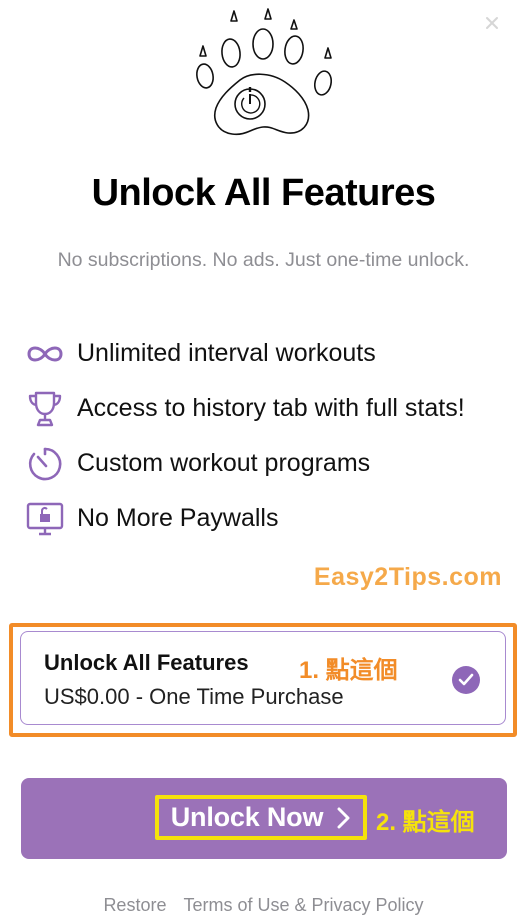  Describe the element at coordinates (224, 463) in the screenshot. I see `feature-label: Custom workout programs` at that location.